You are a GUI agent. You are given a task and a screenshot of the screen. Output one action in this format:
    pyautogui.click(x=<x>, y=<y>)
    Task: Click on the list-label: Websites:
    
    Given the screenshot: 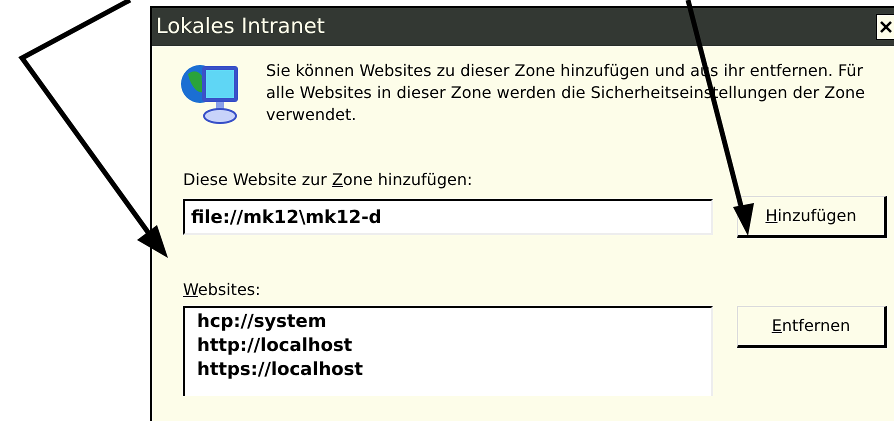 What is the action you would take?
    pyautogui.click(x=222, y=290)
    